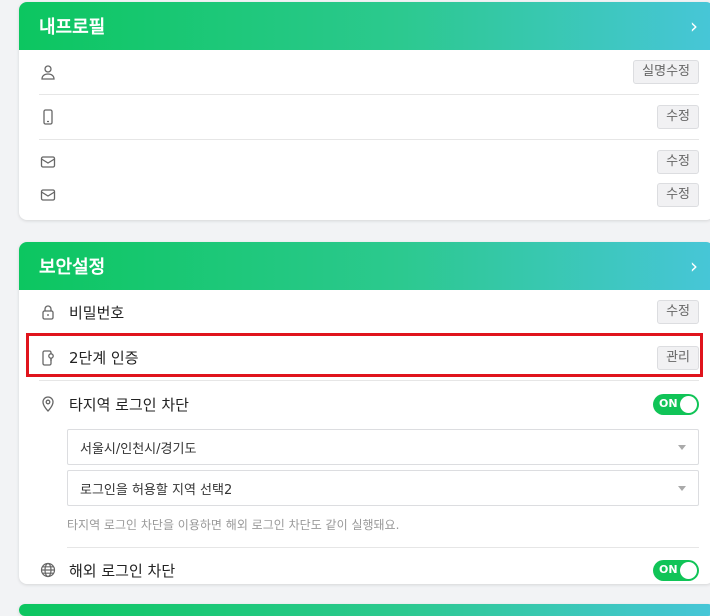 The image size is (710, 616). Describe the element at coordinates (369, 162) in the screenshot. I see `profile-row-email-1: 수정` at that location.